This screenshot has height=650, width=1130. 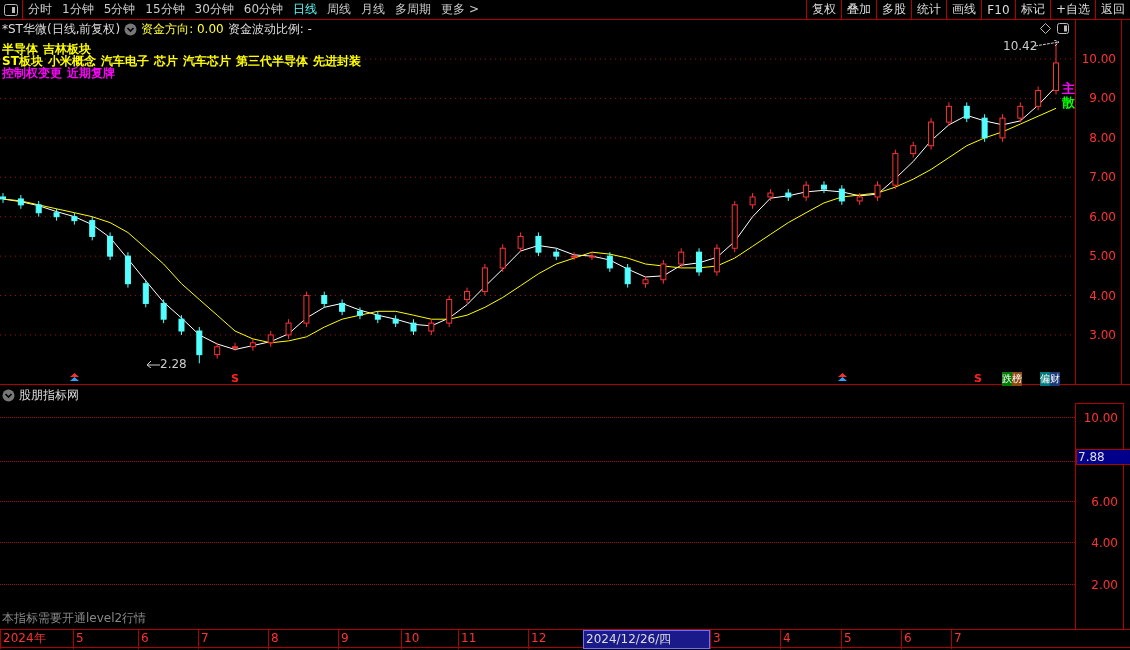 I want to click on period-tab: 60分钟, so click(x=263, y=9).